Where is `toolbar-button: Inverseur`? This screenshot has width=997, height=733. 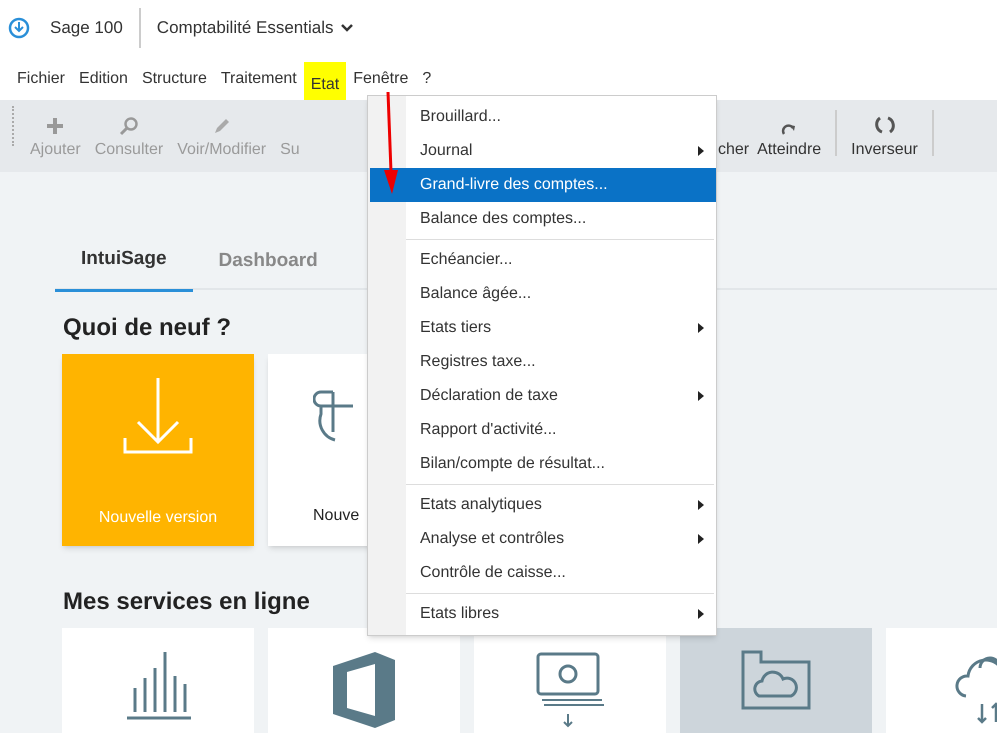
toolbar-button: Inverseur is located at coordinates (884, 136).